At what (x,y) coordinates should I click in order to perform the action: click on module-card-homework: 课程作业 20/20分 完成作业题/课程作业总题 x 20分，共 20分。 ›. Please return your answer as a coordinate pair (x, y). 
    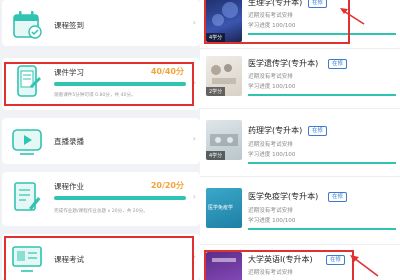
    Looking at the image, I should click on (101, 199).